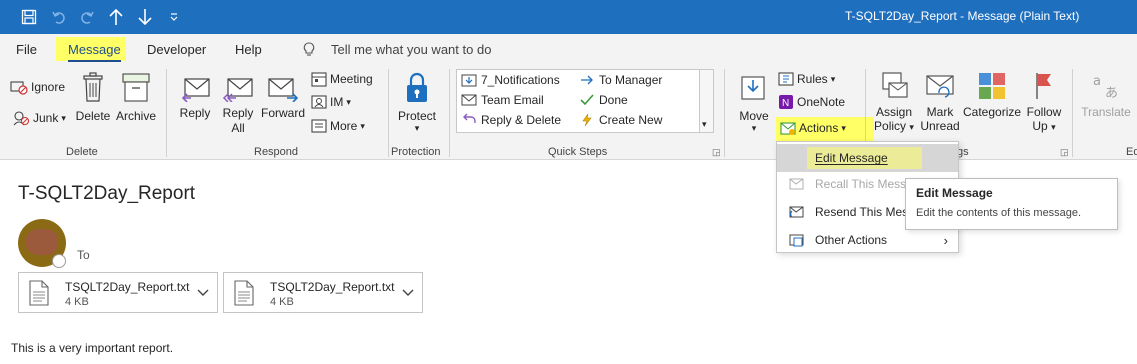  I want to click on window-title: T-SQLT2Day_Report - Message (Plain Text), so click(962, 16).